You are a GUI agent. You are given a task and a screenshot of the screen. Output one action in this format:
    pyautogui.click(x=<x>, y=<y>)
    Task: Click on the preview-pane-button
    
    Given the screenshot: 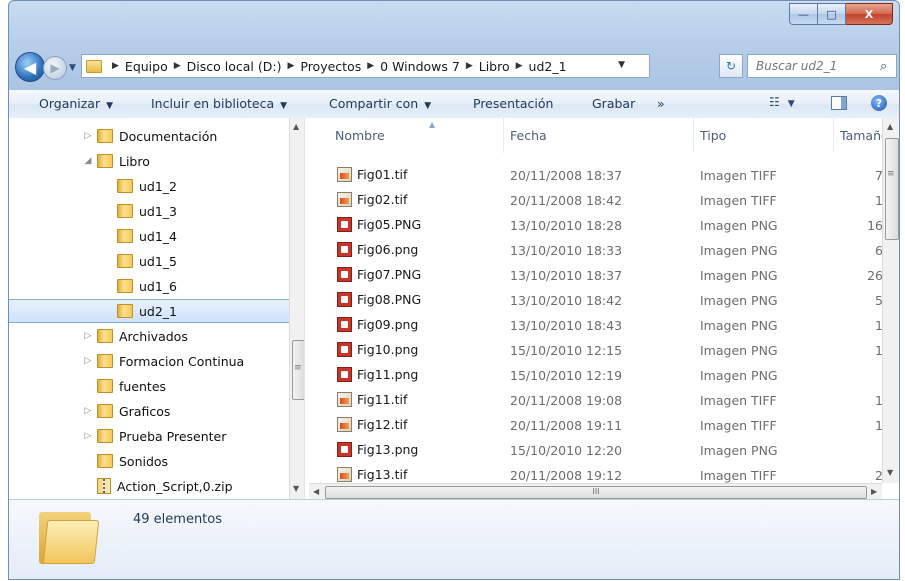 What is the action you would take?
    pyautogui.click(x=839, y=103)
    